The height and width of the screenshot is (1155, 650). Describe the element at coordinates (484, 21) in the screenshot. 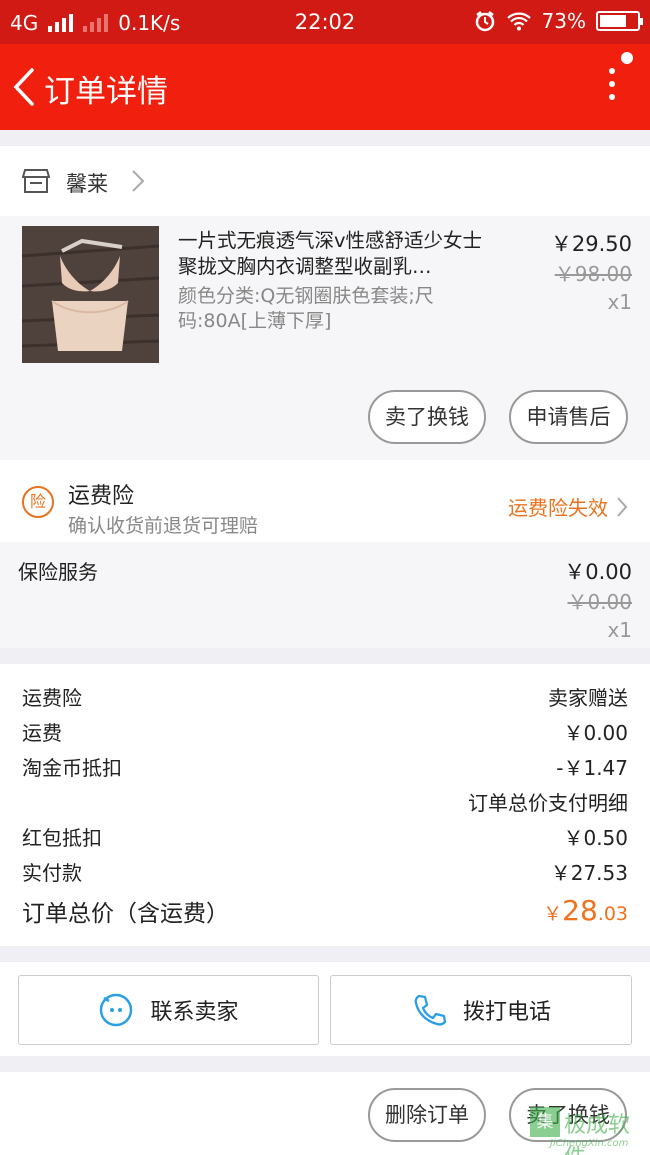

I see `alarm-icon` at that location.